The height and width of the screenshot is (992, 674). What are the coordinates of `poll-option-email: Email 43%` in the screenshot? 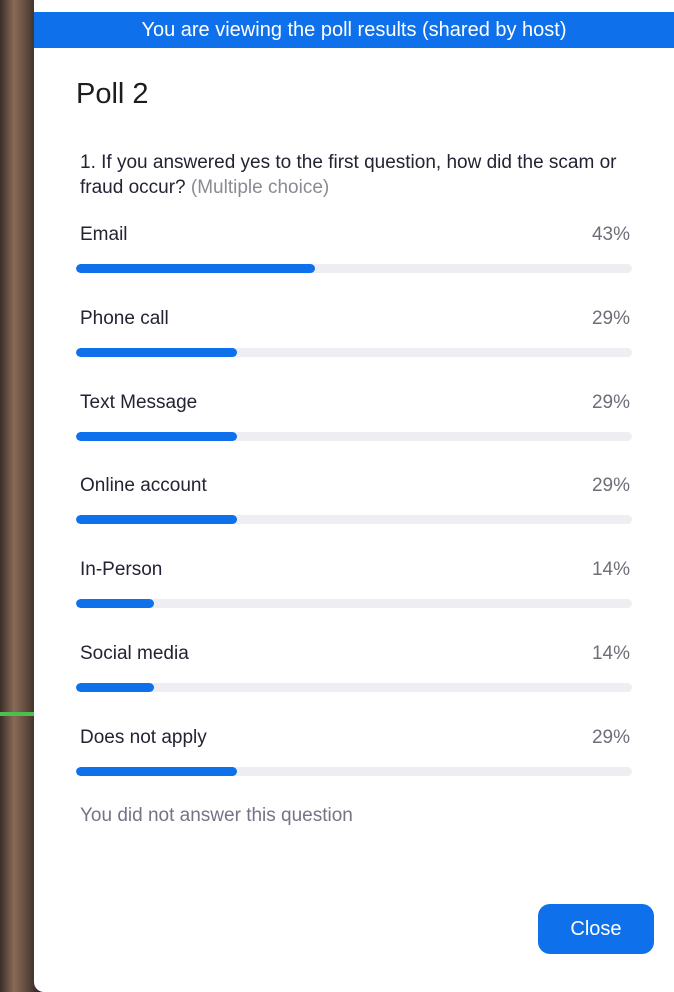 It's located at (354, 254).